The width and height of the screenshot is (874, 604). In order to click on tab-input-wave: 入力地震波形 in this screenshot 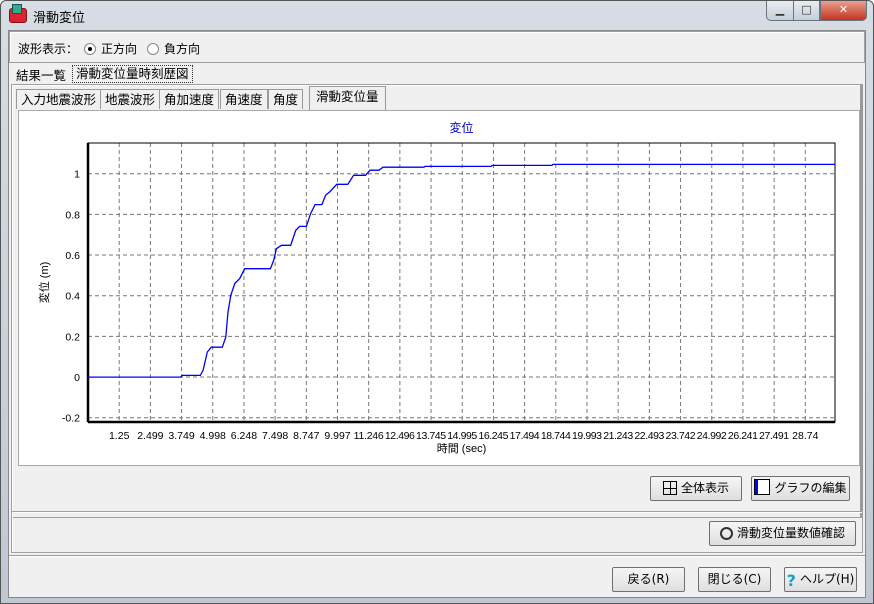, I will do `click(59, 99)`.